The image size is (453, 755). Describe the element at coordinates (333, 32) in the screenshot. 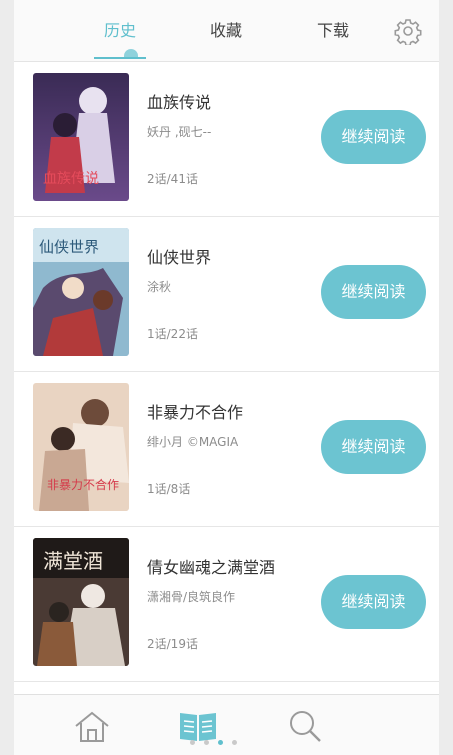

I see `tab-downloads: 下载` at that location.